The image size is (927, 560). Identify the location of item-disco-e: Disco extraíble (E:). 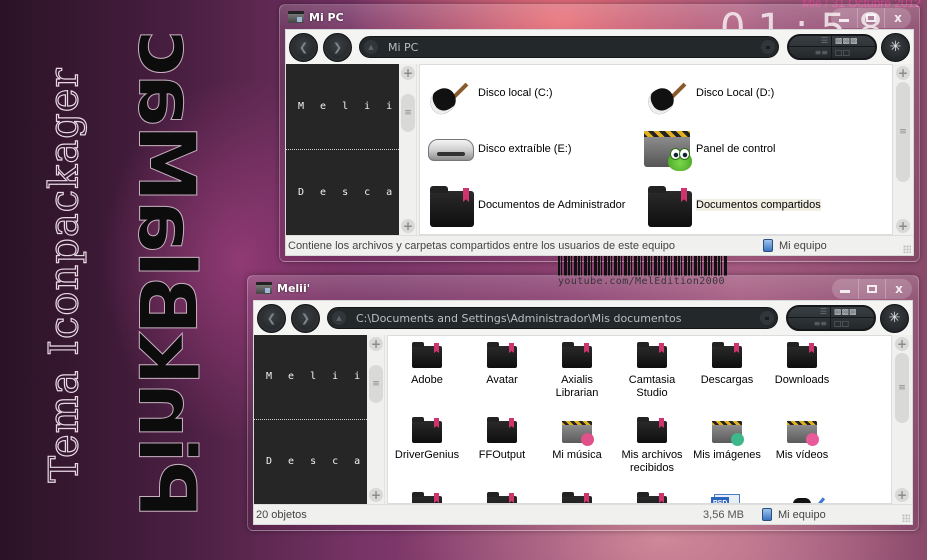
(498, 149).